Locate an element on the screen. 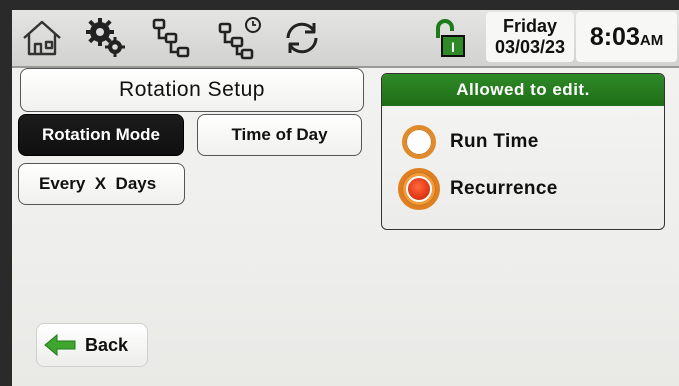 Image resolution: width=679 pixels, height=386 pixels. radio-run-time: Run Time is located at coordinates (527, 142).